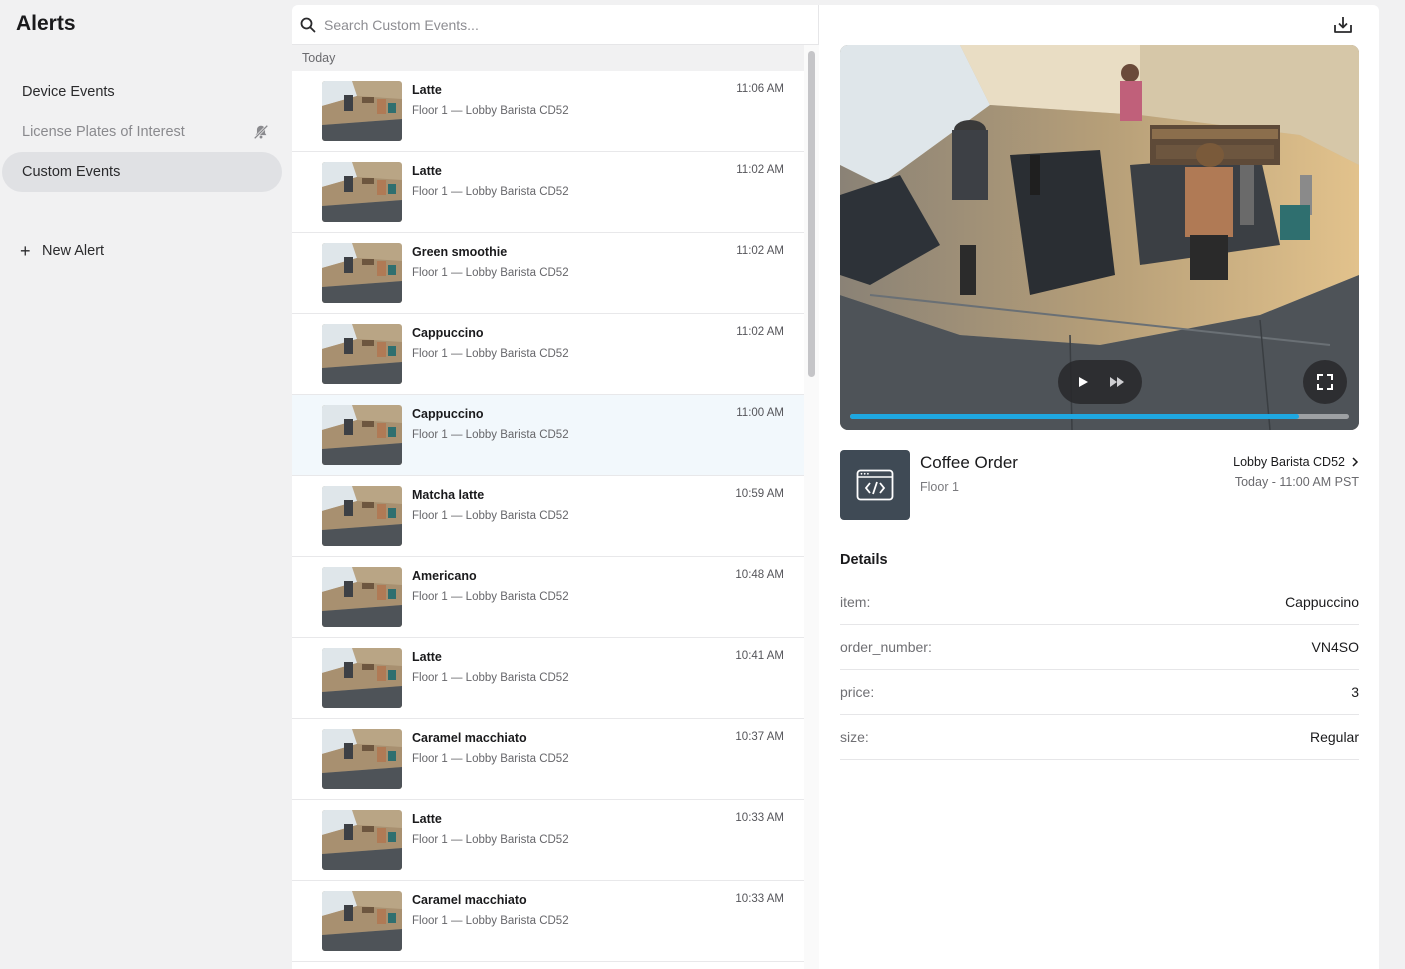 The image size is (1405, 969). I want to click on plus-icon: +, so click(25, 251).